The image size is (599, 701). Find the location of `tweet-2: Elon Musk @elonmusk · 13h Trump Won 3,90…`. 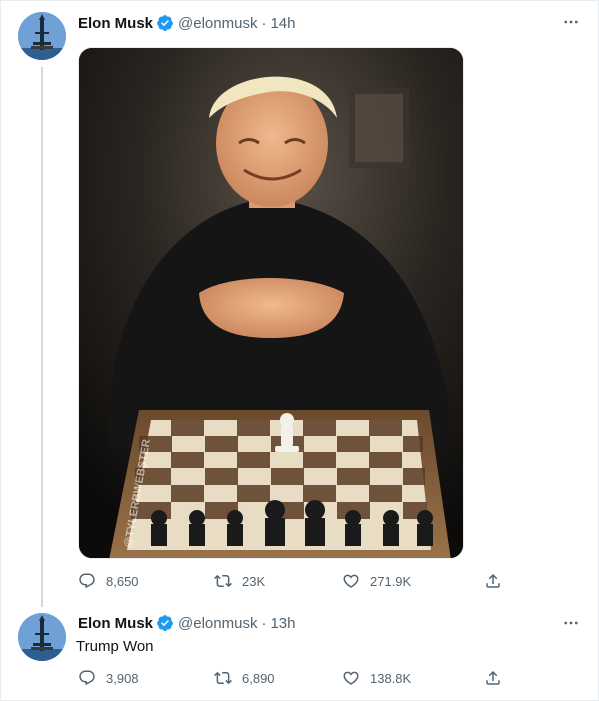

tweet-2: Elon Musk @elonmusk · 13h Trump Won 3,90… is located at coordinates (299, 650).